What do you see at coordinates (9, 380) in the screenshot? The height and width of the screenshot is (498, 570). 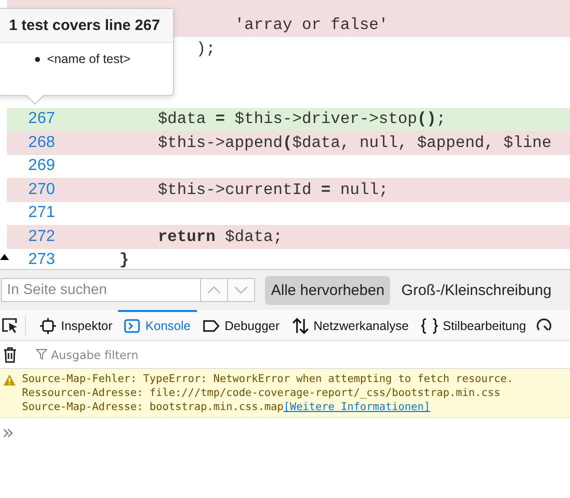 I see `warning-icon` at bounding box center [9, 380].